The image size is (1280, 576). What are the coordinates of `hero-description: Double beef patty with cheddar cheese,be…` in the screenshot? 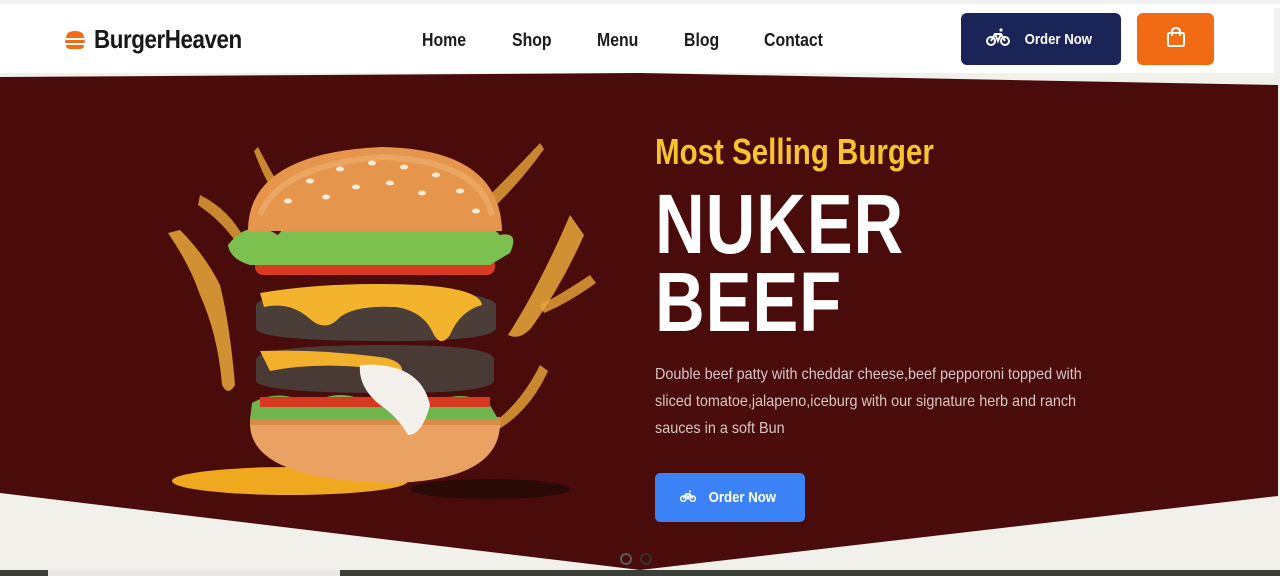 It's located at (868, 401).